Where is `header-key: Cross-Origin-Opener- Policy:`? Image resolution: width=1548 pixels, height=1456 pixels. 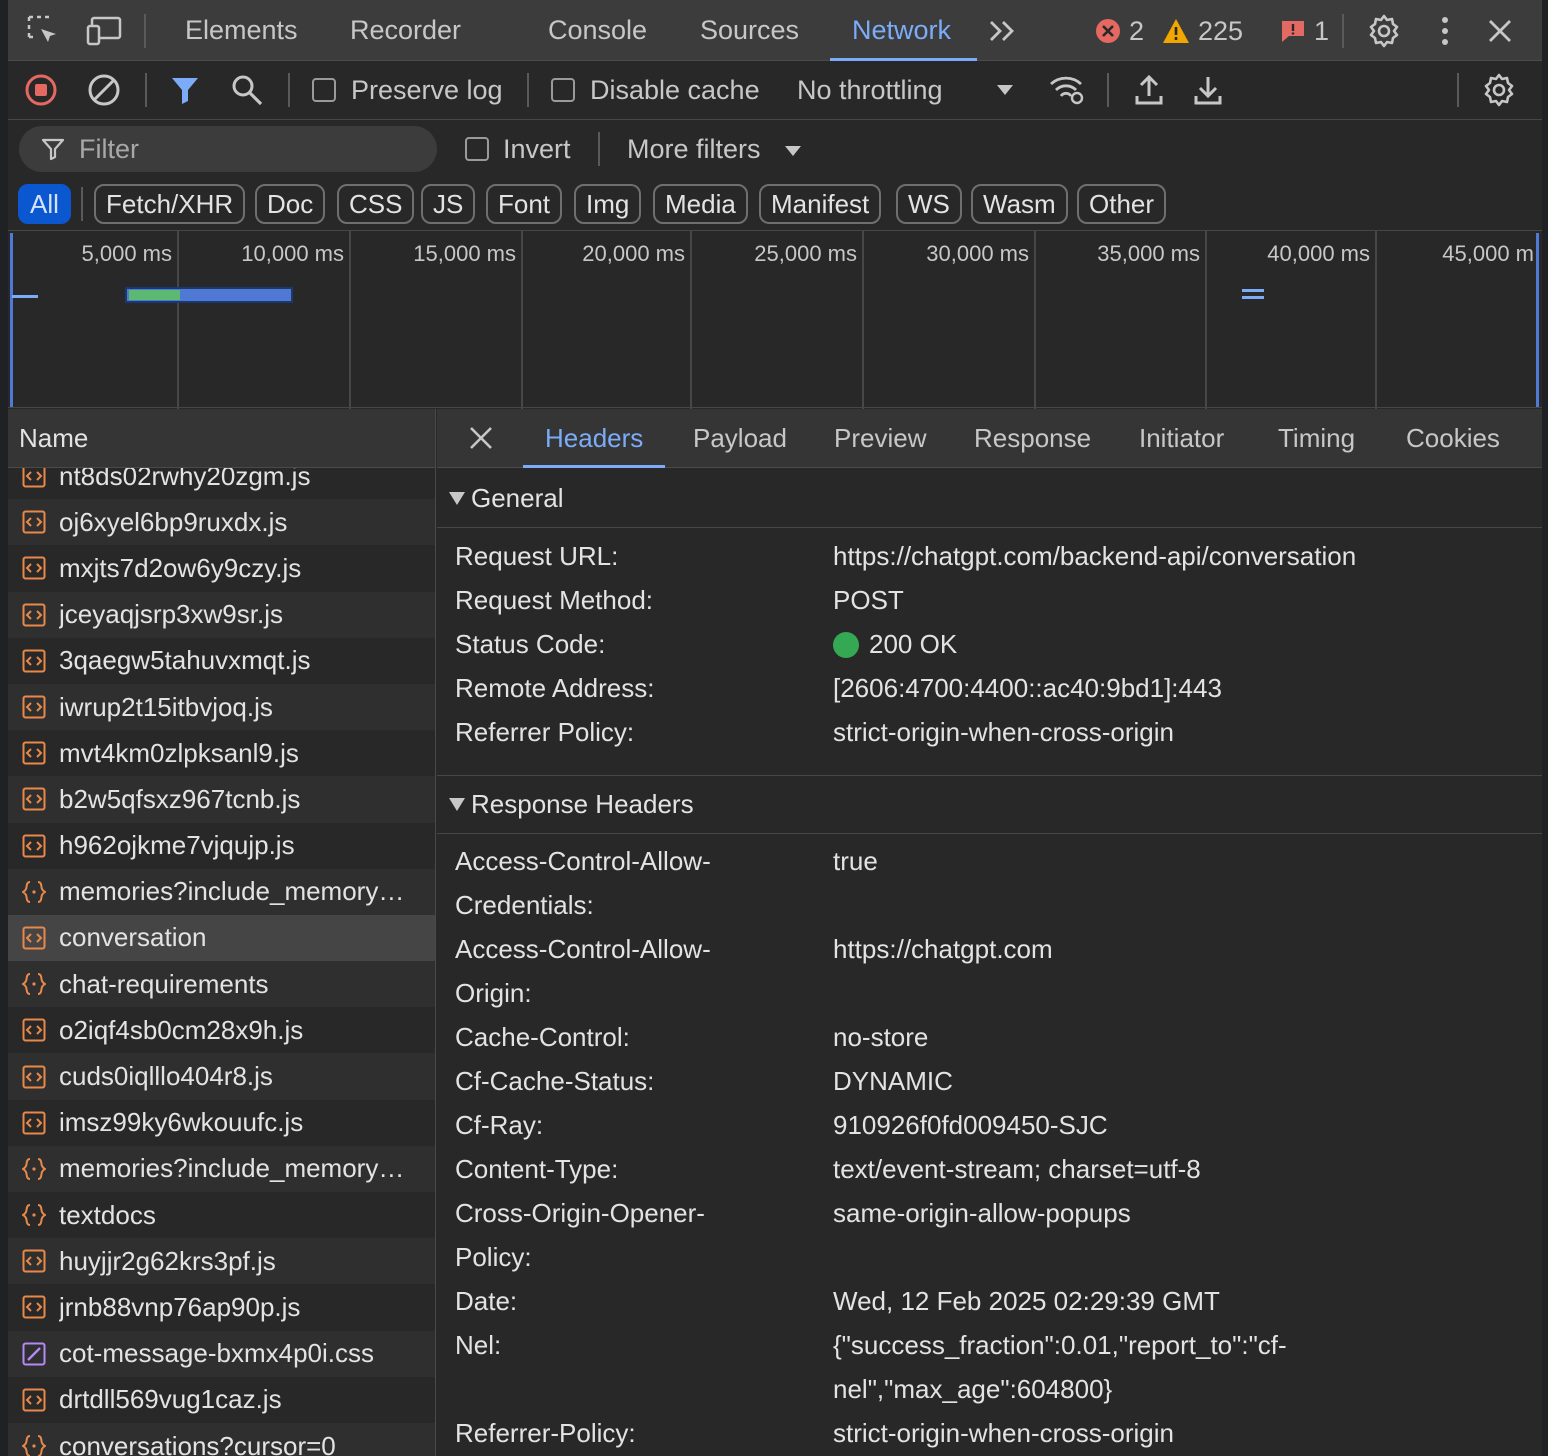
header-key: Cross-Origin-Opener- Policy: is located at coordinates (580, 1235).